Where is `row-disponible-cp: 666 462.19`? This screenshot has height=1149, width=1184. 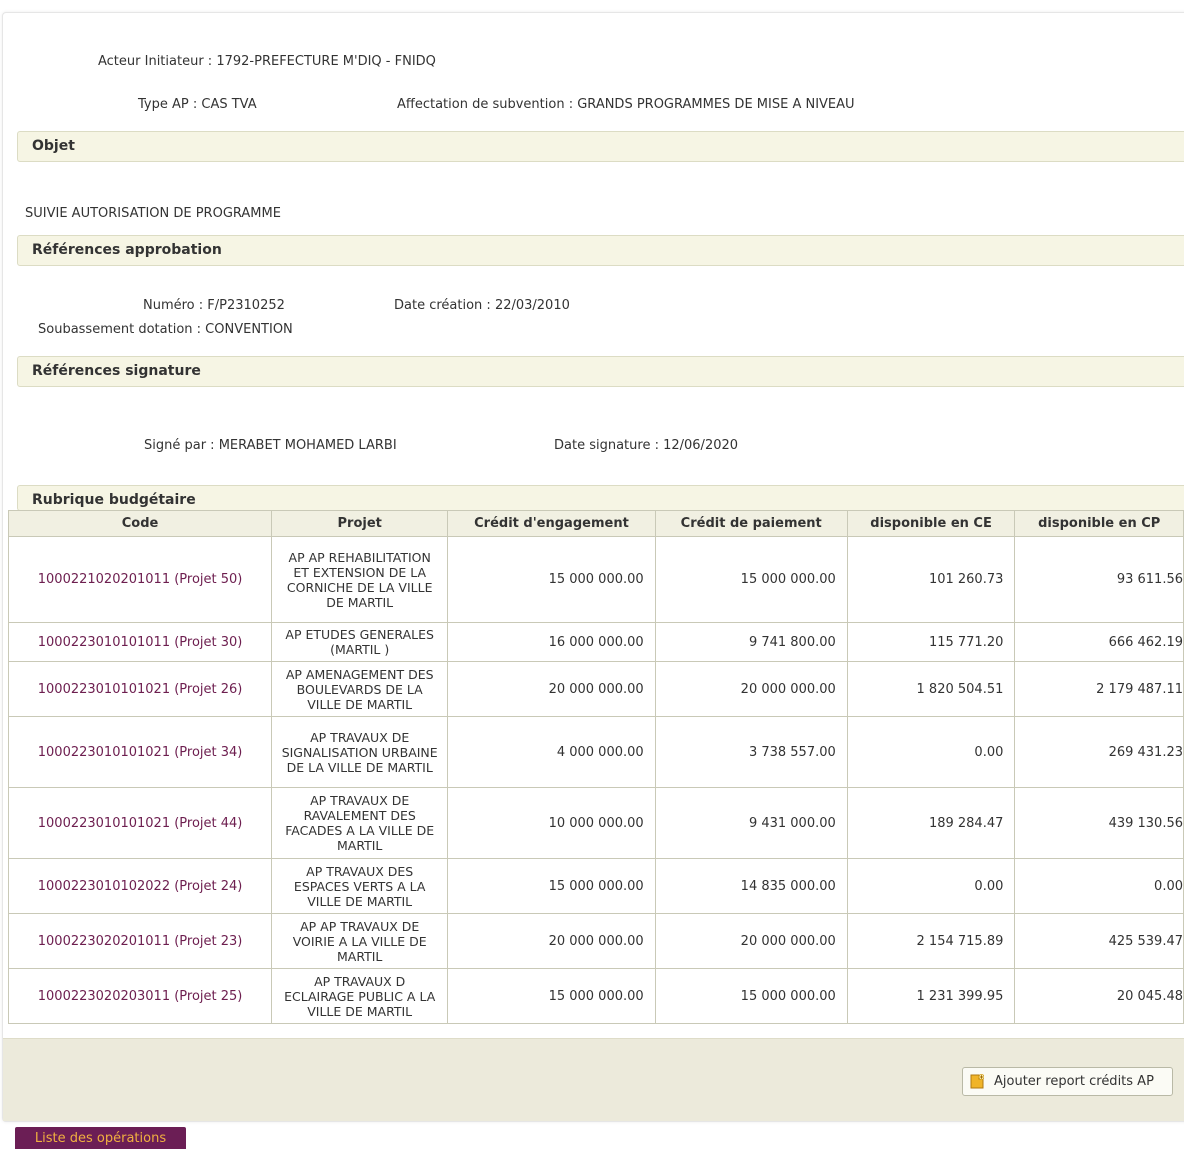 row-disponible-cp: 666 462.19 is located at coordinates (1099, 642).